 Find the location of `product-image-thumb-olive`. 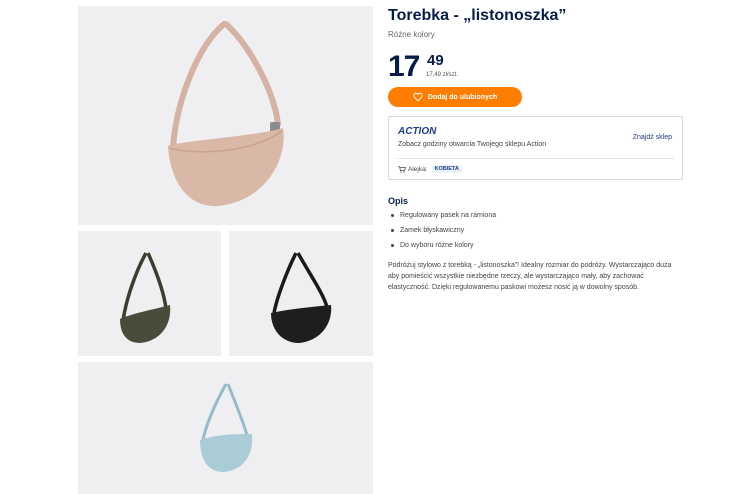

product-image-thumb-olive is located at coordinates (149, 293).